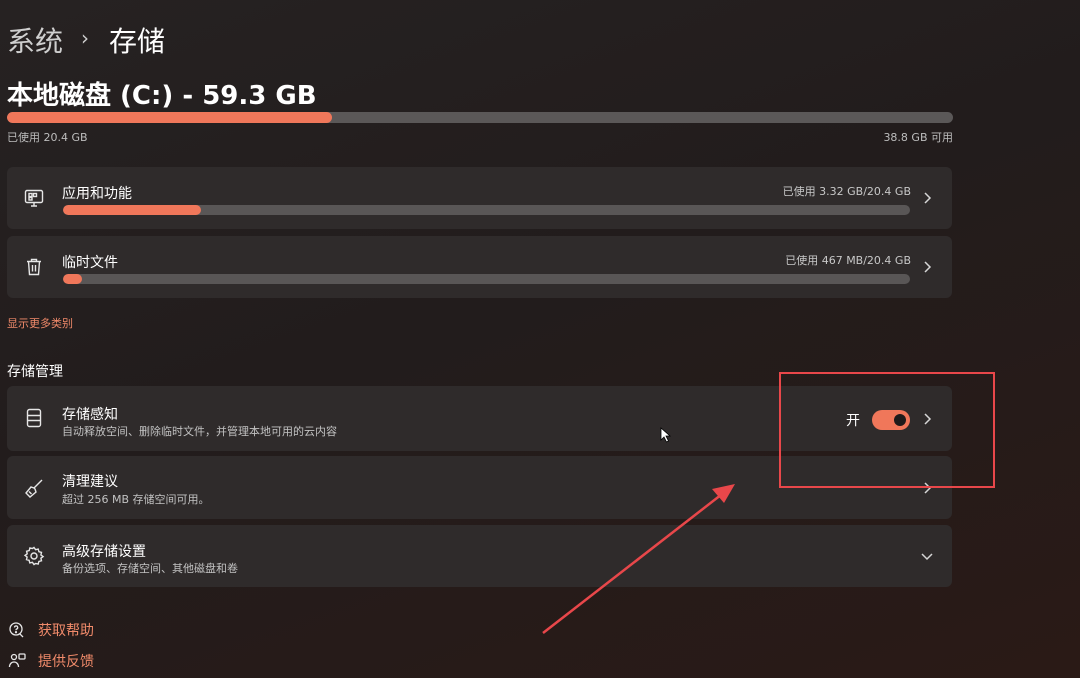  What do you see at coordinates (66, 631) in the screenshot?
I see `get-help-label: 获取帮助` at bounding box center [66, 631].